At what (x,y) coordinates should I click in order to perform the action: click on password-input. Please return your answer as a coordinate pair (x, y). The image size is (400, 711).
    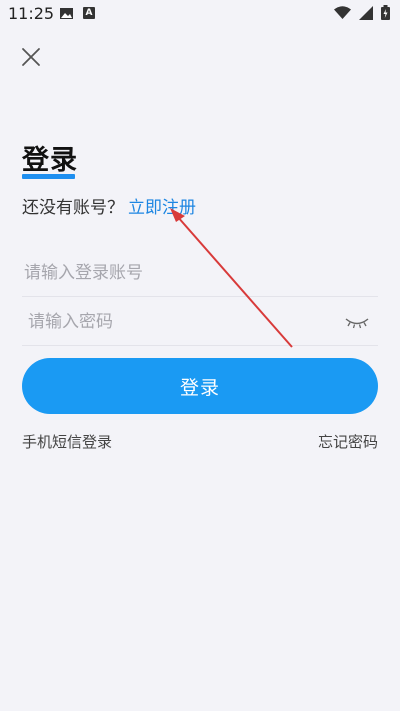
    Looking at the image, I should click on (200, 321).